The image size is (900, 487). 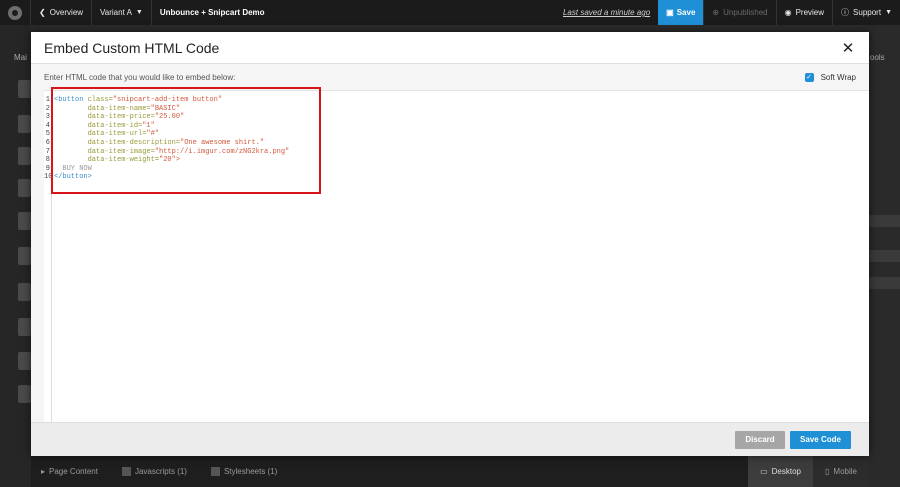 I want to click on support-dropdown: ⓘ Support ▼, so click(x=866, y=12).